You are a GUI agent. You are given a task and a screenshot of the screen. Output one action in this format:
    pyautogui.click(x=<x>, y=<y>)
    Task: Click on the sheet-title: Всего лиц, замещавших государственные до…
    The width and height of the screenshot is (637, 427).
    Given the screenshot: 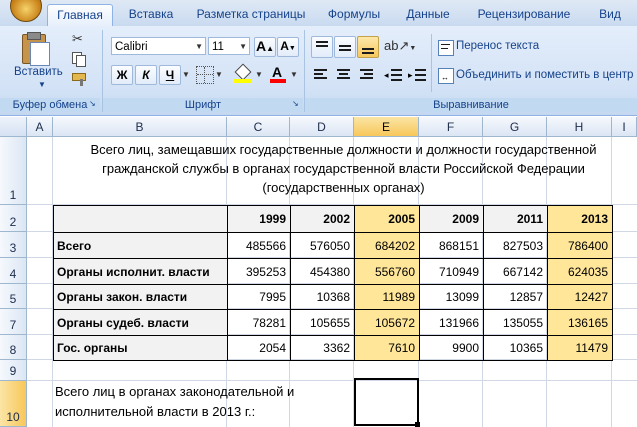 What is the action you would take?
    pyautogui.click(x=343, y=171)
    